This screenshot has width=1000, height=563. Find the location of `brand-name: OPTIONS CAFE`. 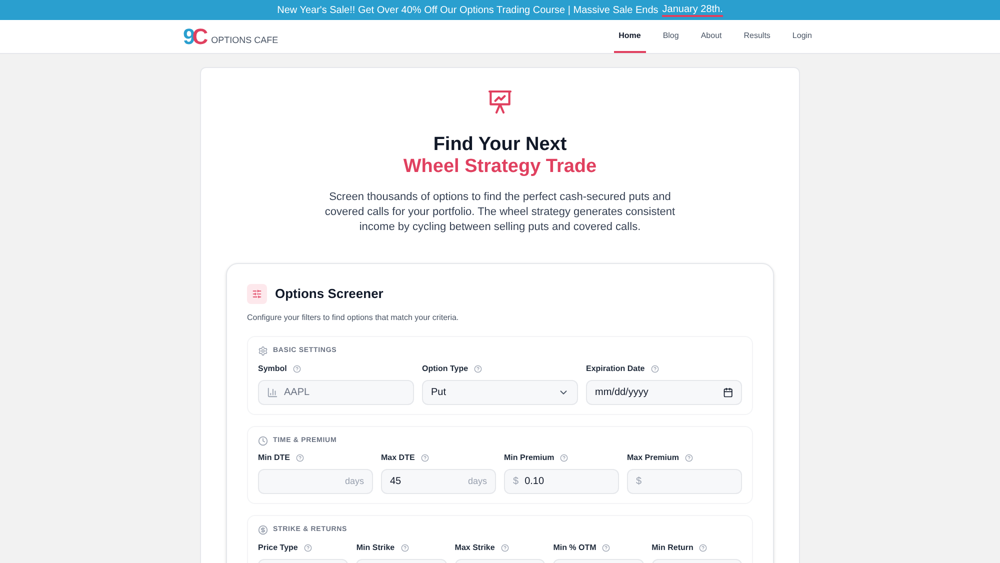

brand-name: OPTIONS CAFE is located at coordinates (244, 41).